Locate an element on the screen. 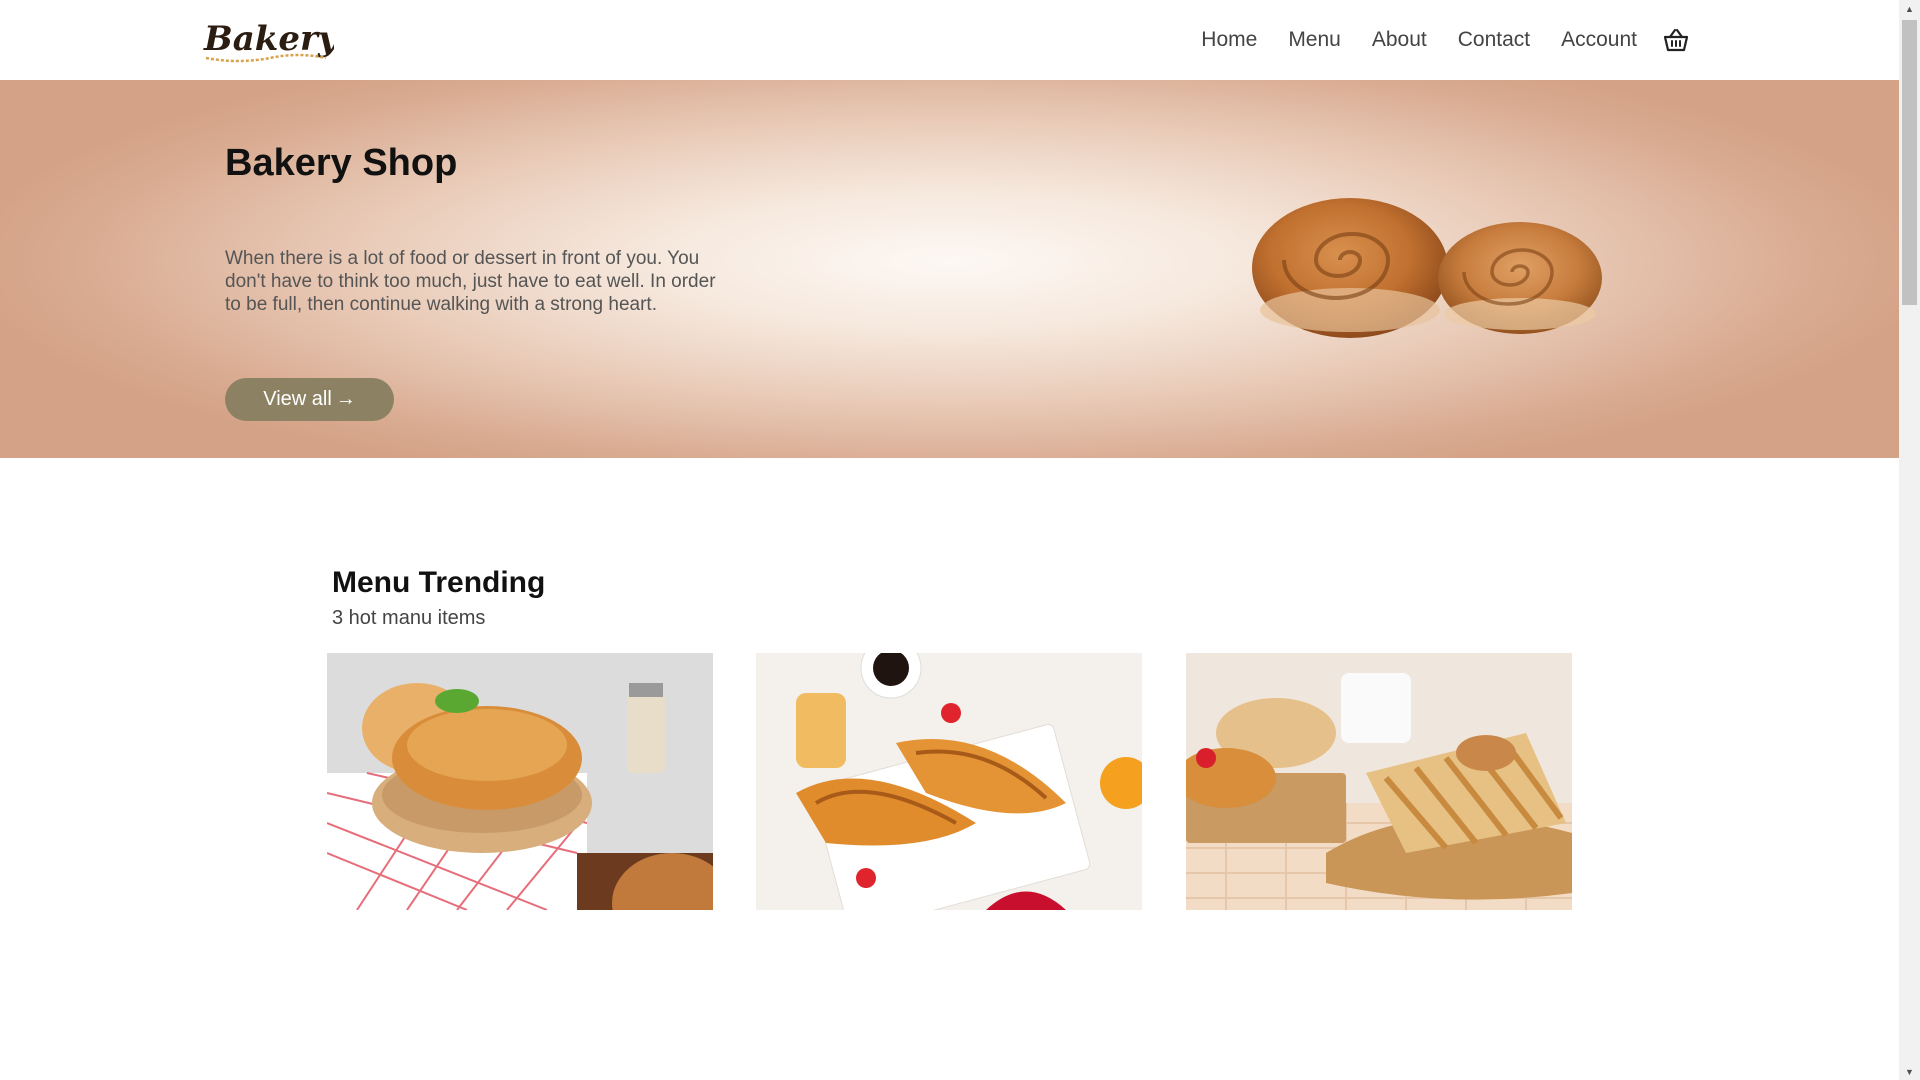 The height and width of the screenshot is (1080, 1920). nav-account: Account is located at coordinates (1599, 40).